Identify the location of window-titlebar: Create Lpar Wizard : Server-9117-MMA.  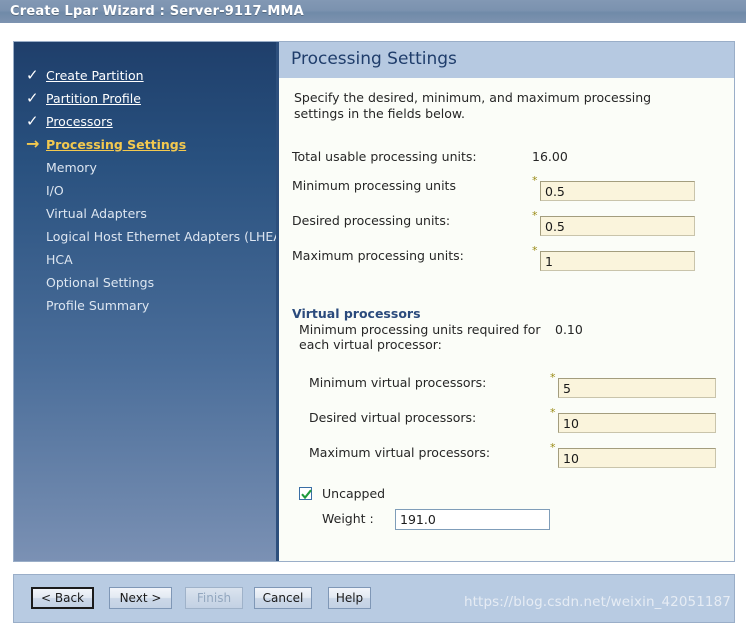
(373, 11).